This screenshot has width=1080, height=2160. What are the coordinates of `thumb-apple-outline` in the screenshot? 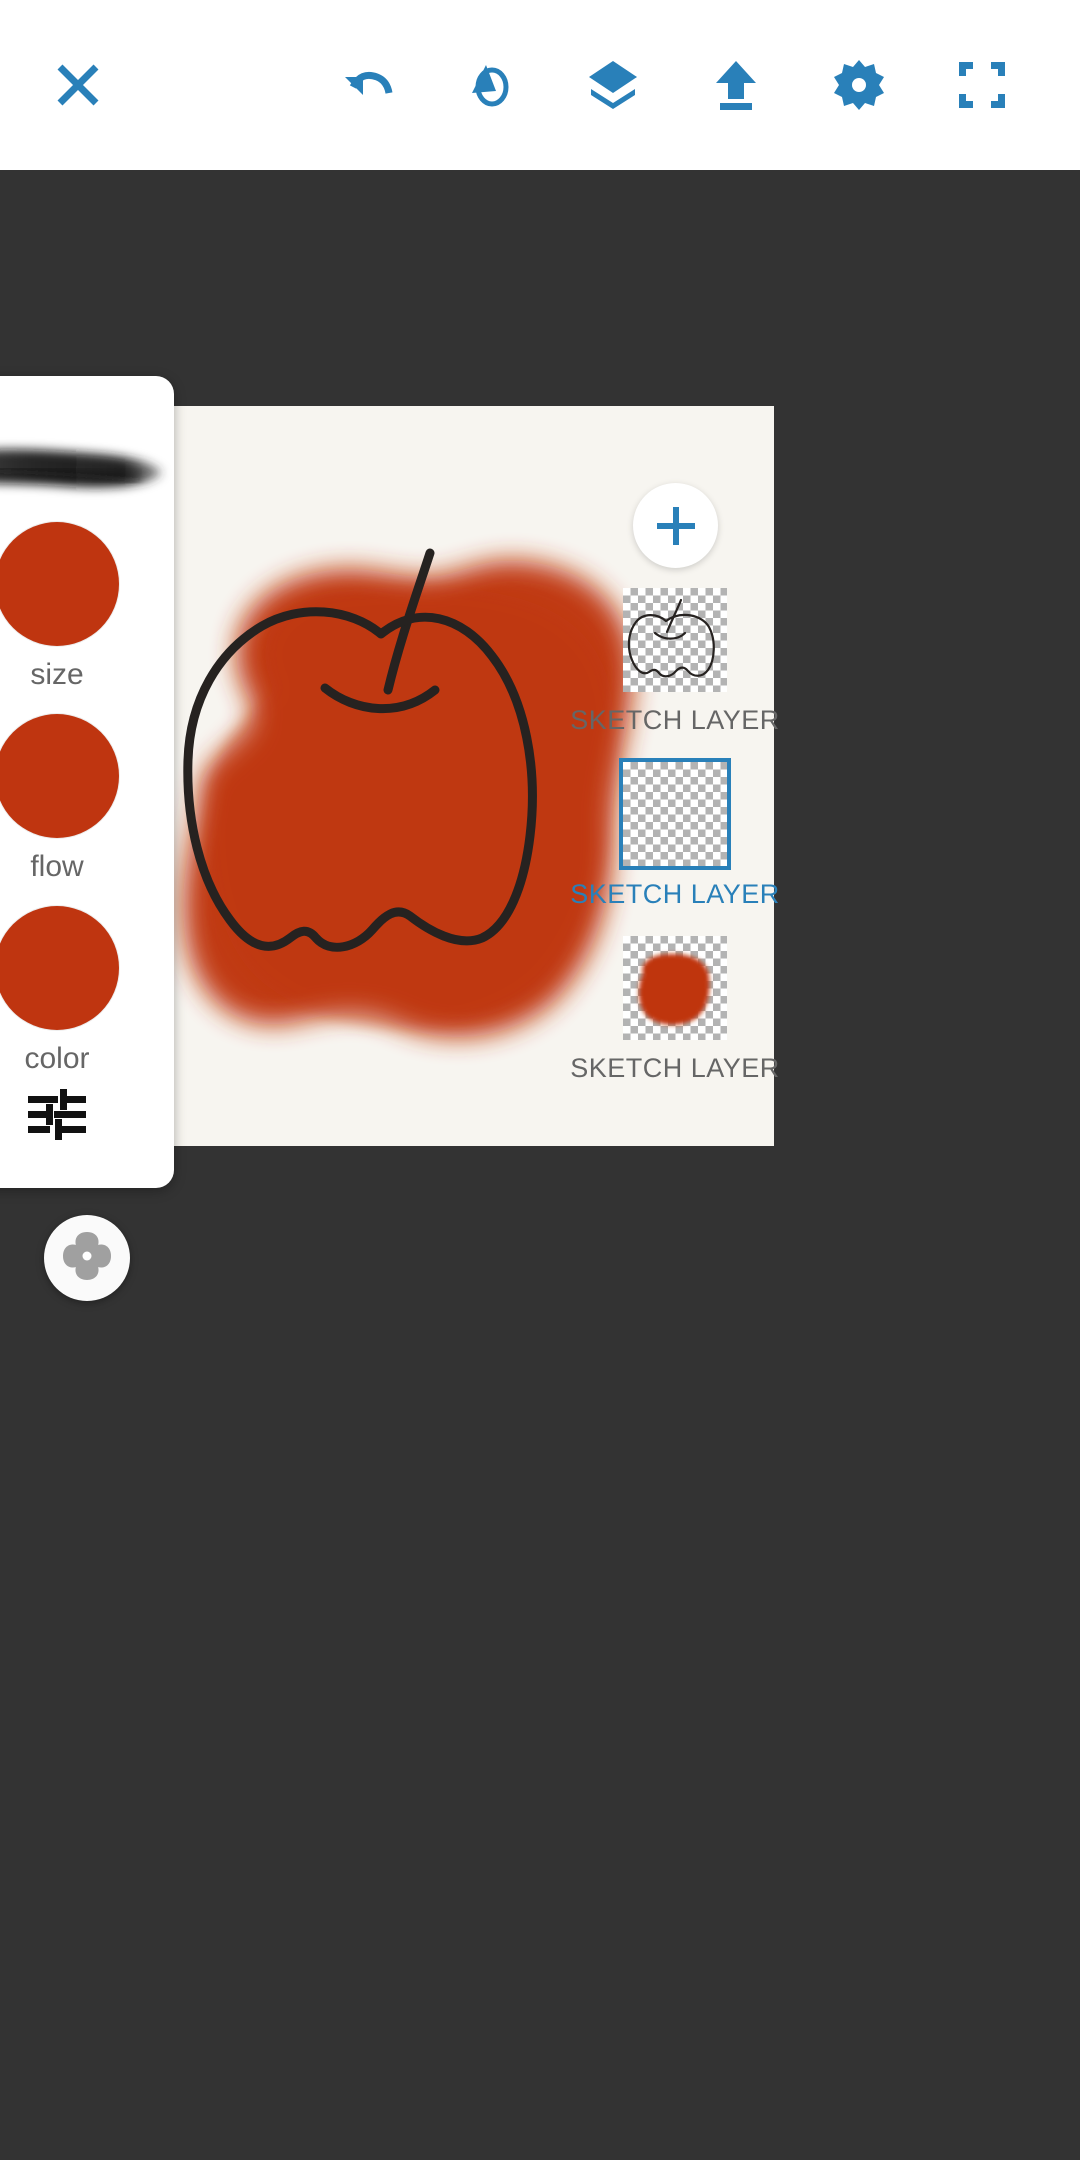 It's located at (671, 638).